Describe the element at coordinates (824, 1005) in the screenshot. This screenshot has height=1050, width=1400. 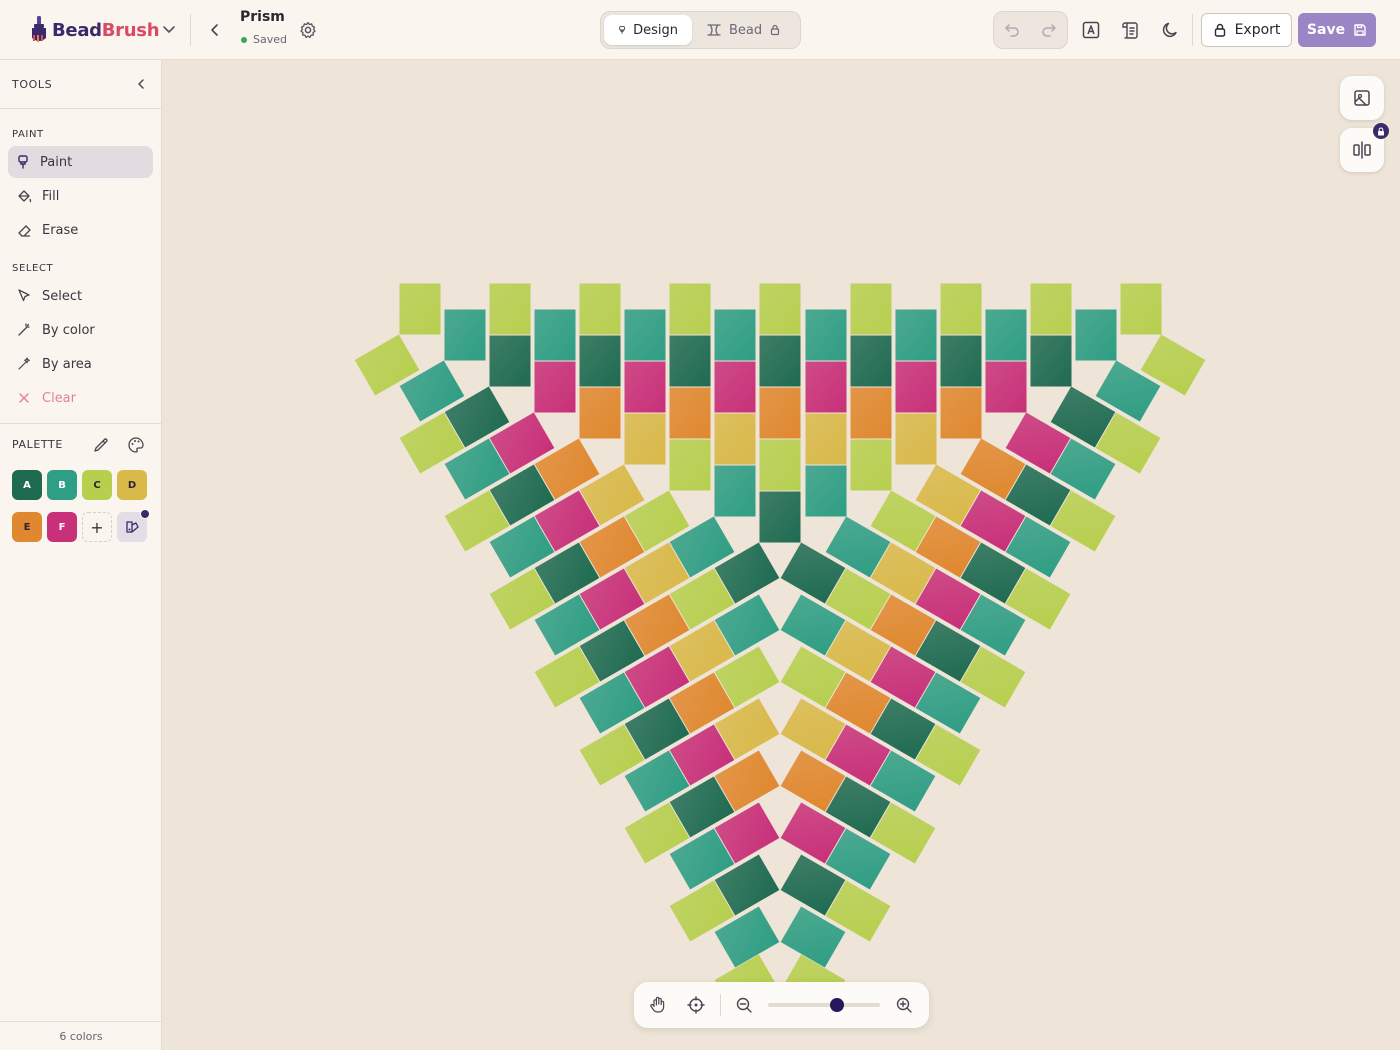
I see `zoom-slider` at that location.